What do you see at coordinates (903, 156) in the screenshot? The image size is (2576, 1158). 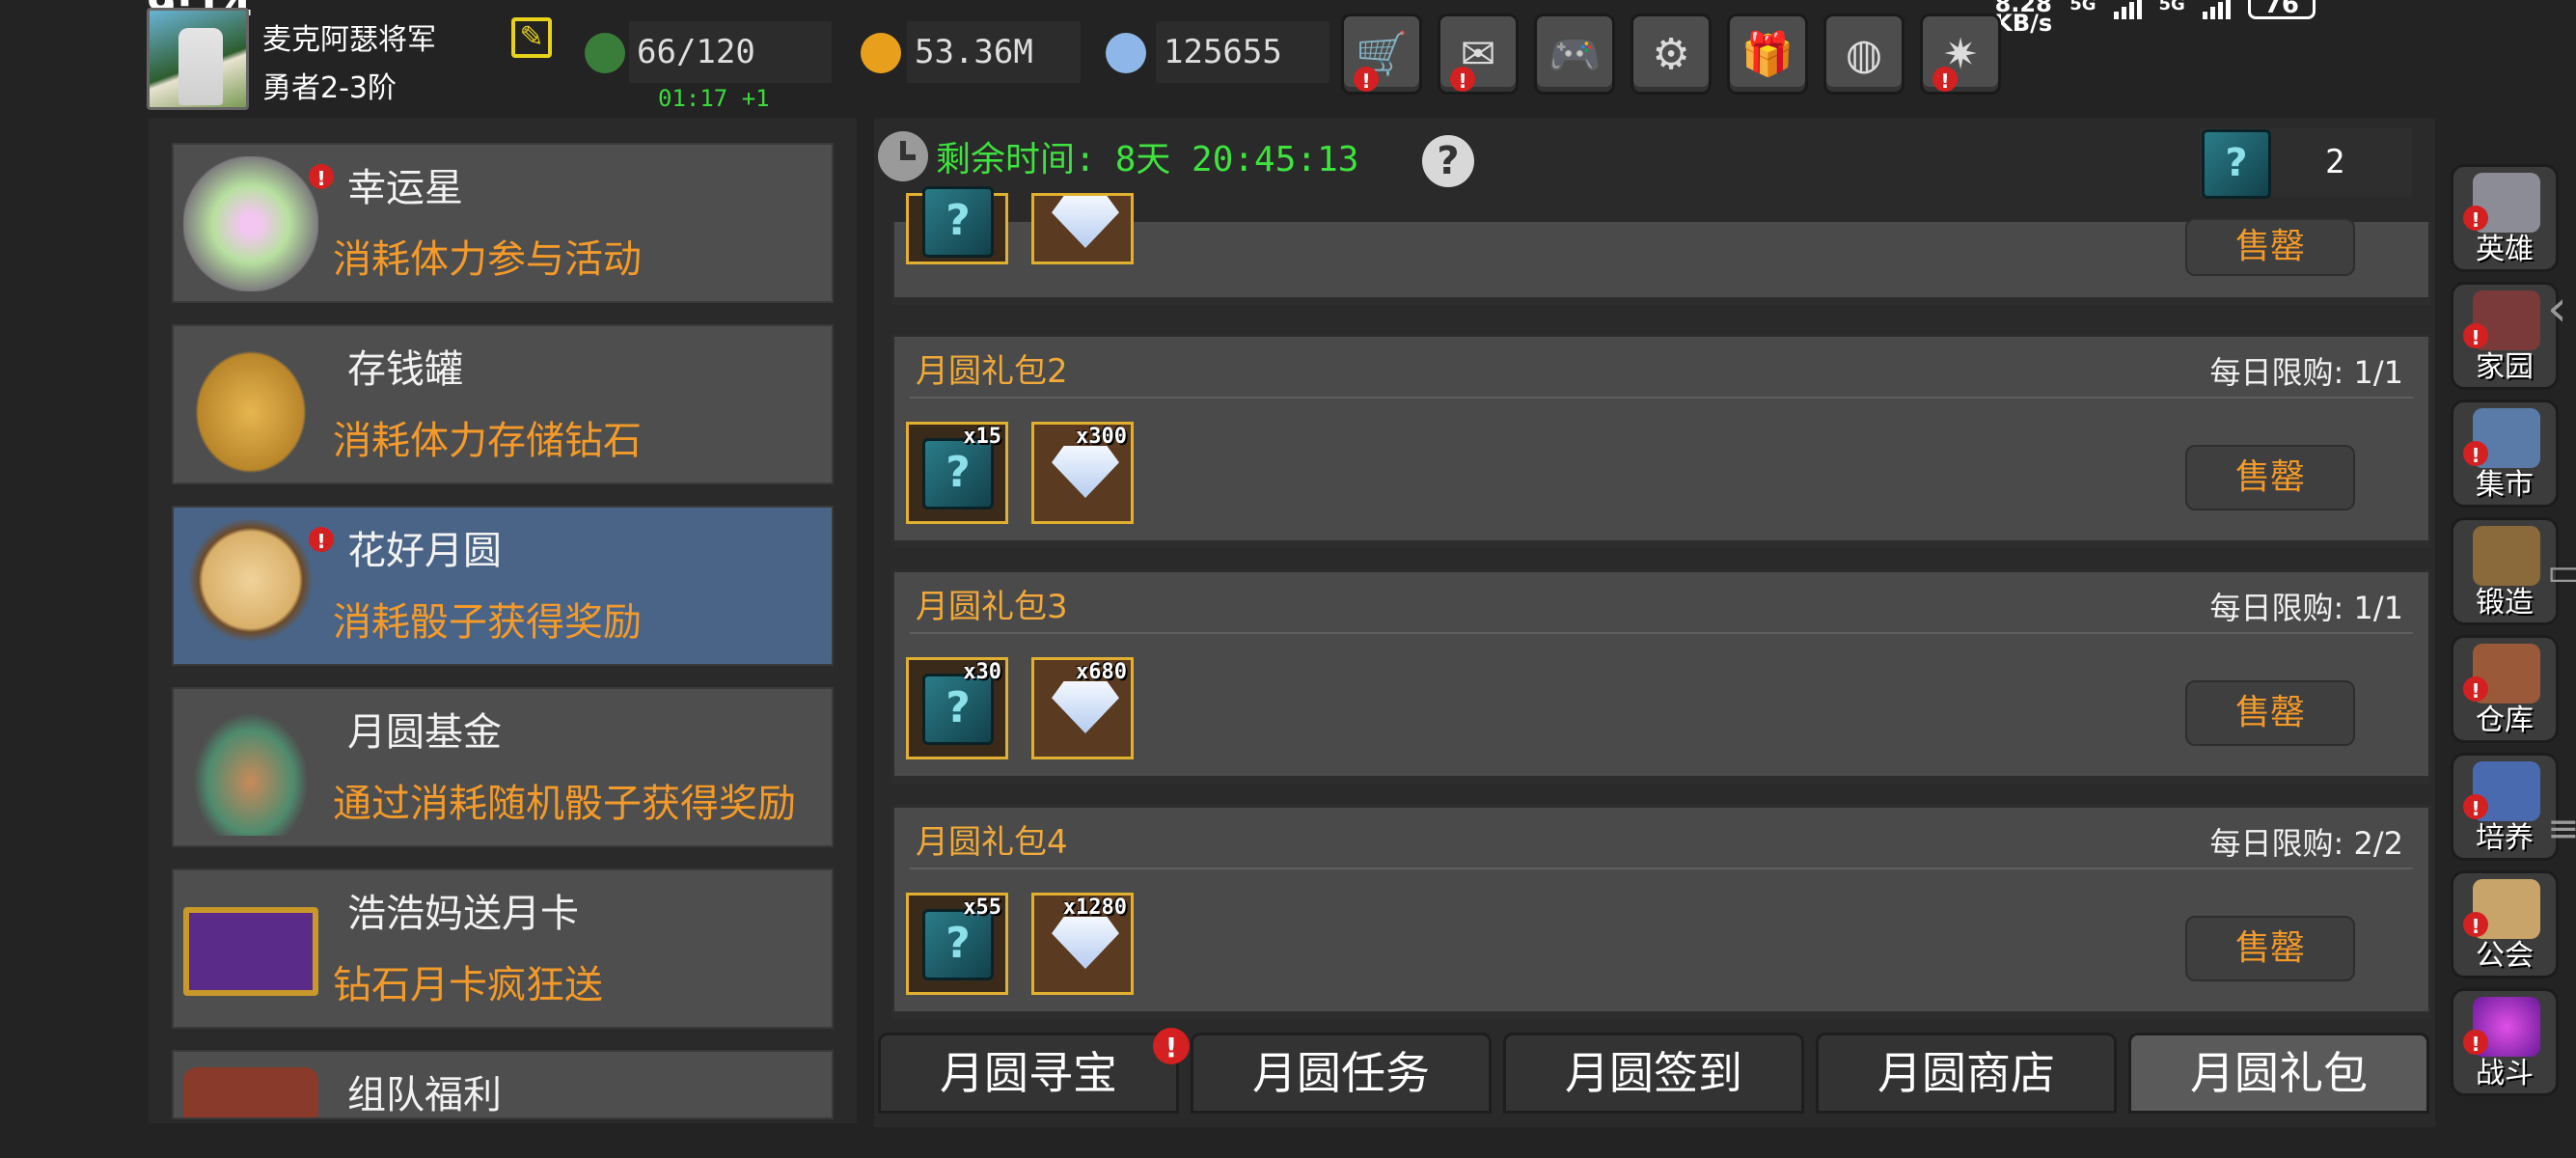 I see `clock-icon` at bounding box center [903, 156].